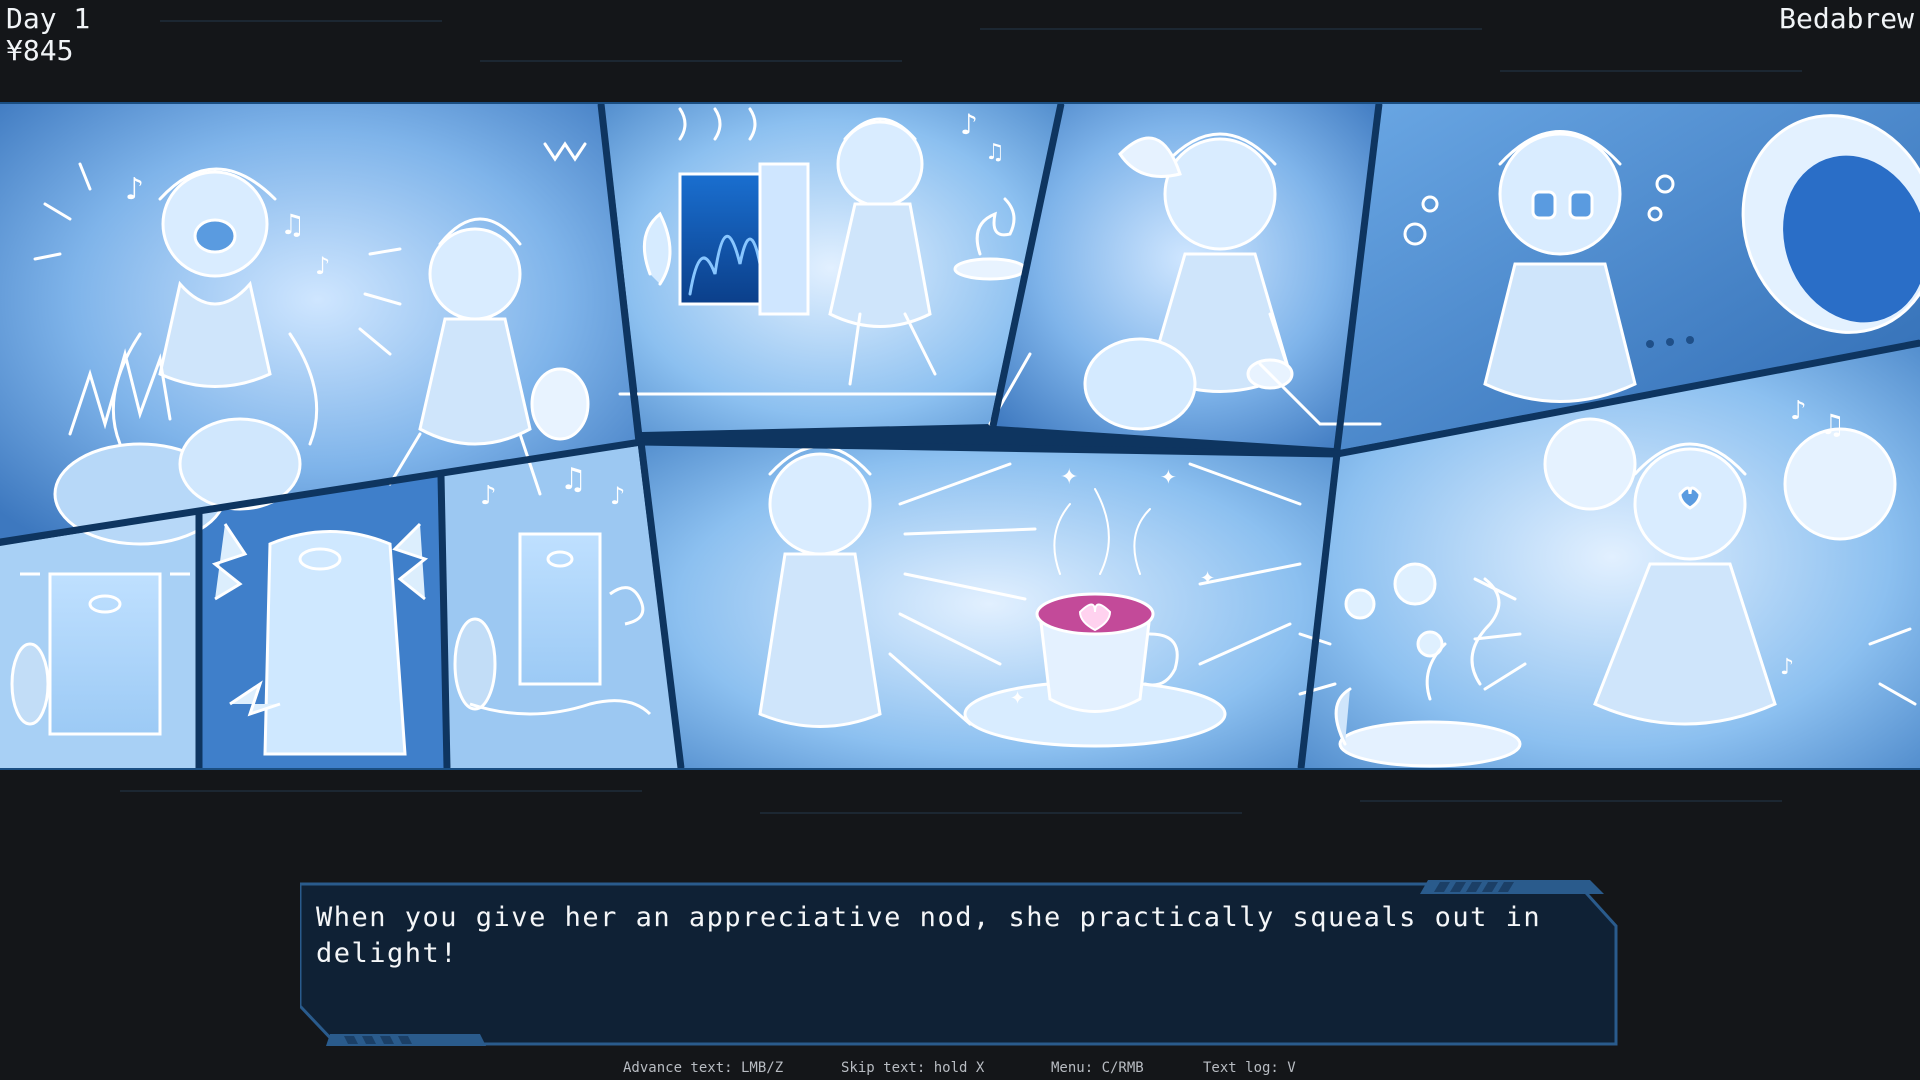 Image resolution: width=1920 pixels, height=1080 pixels. Describe the element at coordinates (703, 1068) in the screenshot. I see `advance-text-hint: Advance text: LMB/Z` at that location.